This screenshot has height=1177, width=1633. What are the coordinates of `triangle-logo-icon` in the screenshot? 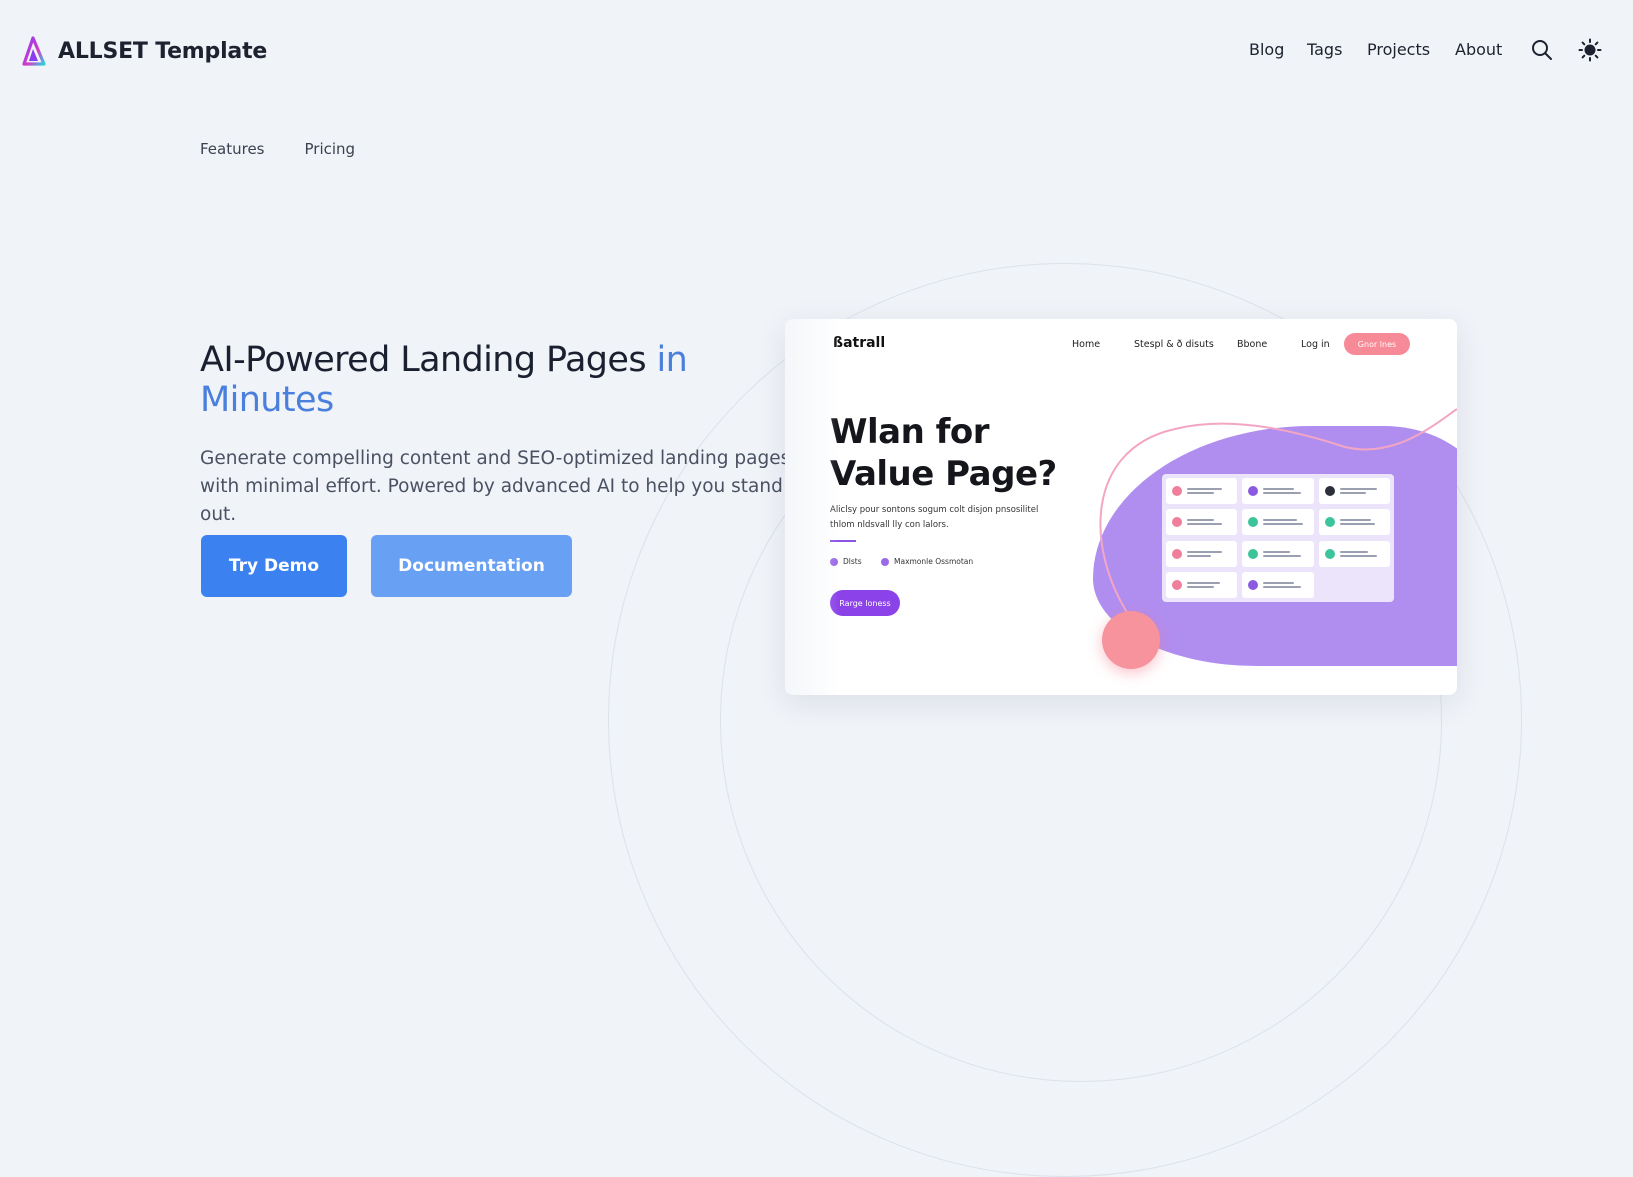 It's located at (34, 51).